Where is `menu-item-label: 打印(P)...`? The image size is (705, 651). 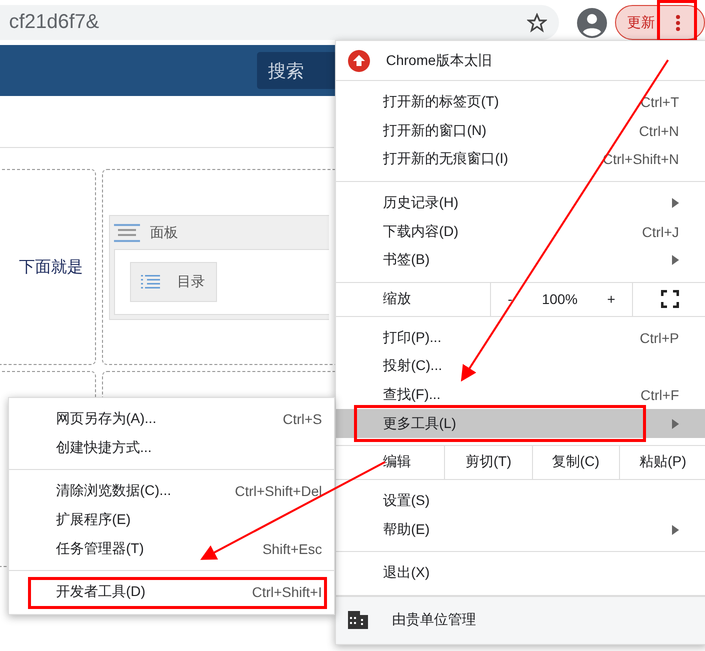
menu-item-label: 打印(P)... is located at coordinates (412, 337).